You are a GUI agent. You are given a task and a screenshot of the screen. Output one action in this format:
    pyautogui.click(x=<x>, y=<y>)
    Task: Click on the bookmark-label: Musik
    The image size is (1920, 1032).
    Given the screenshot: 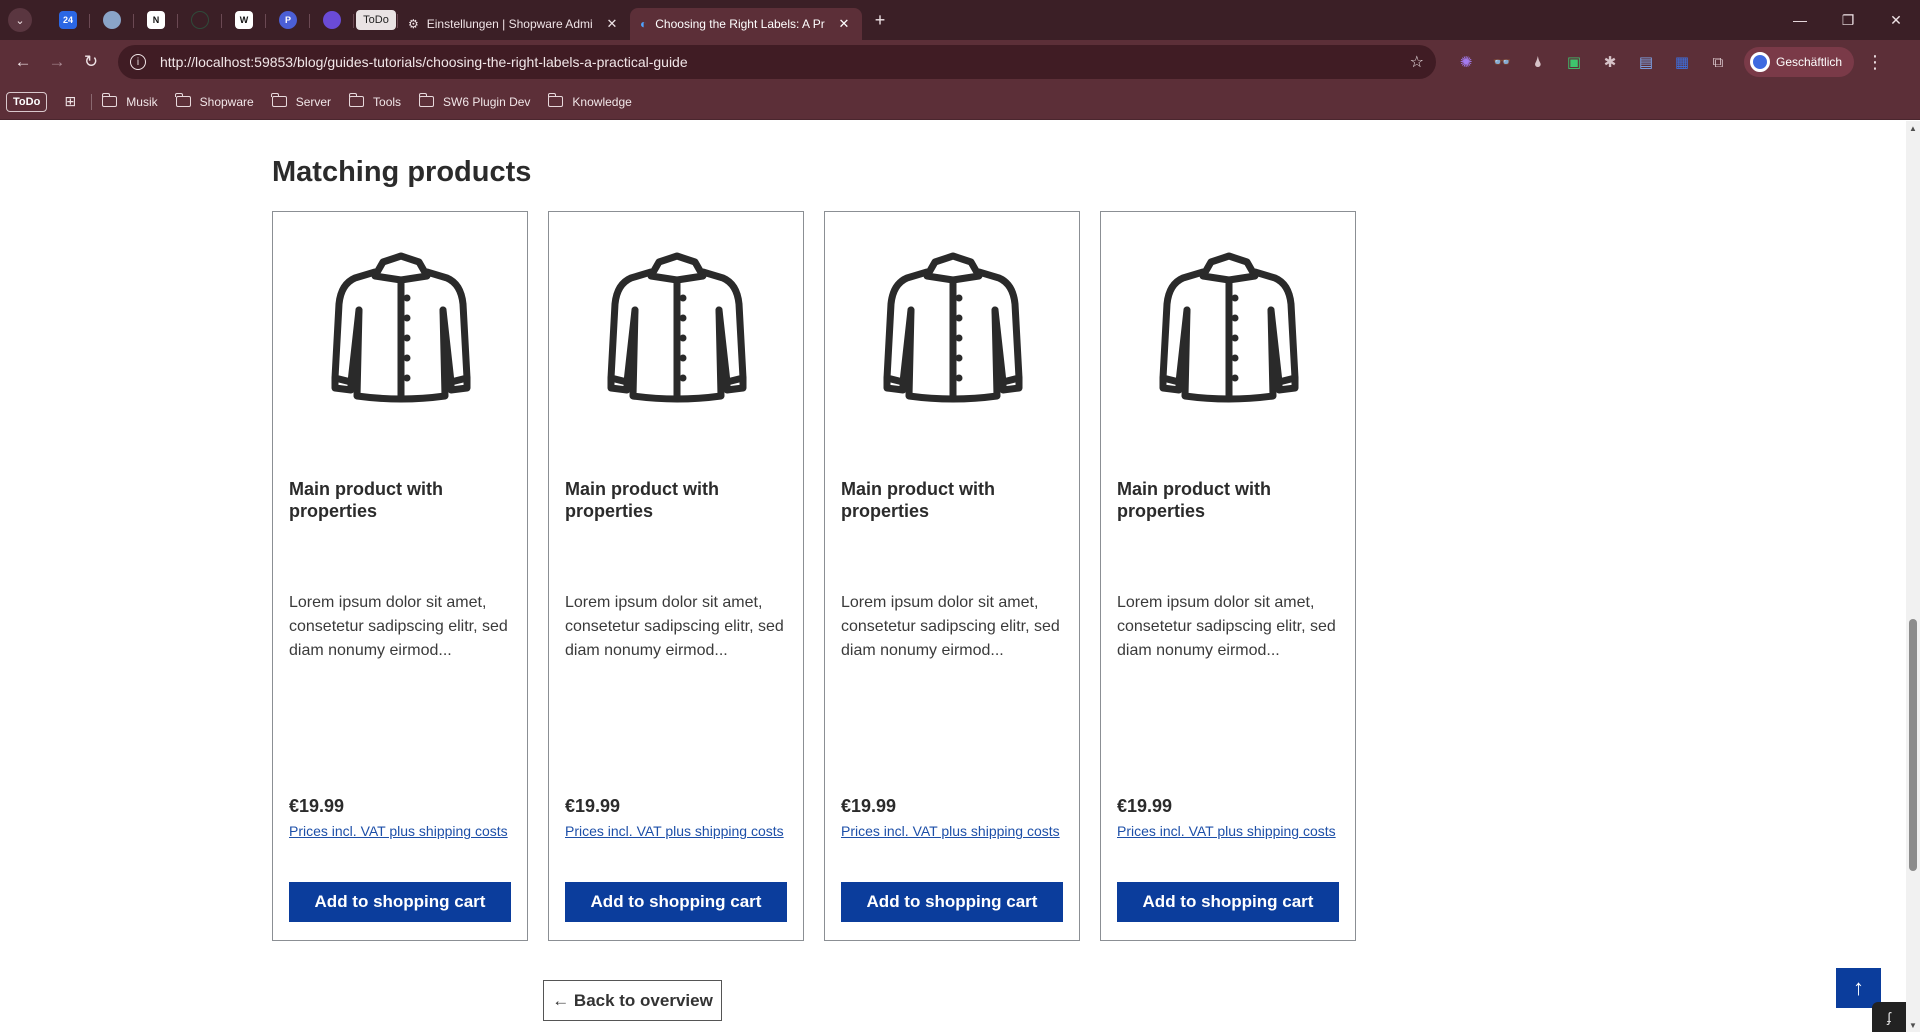 What is the action you would take?
    pyautogui.click(x=142, y=101)
    